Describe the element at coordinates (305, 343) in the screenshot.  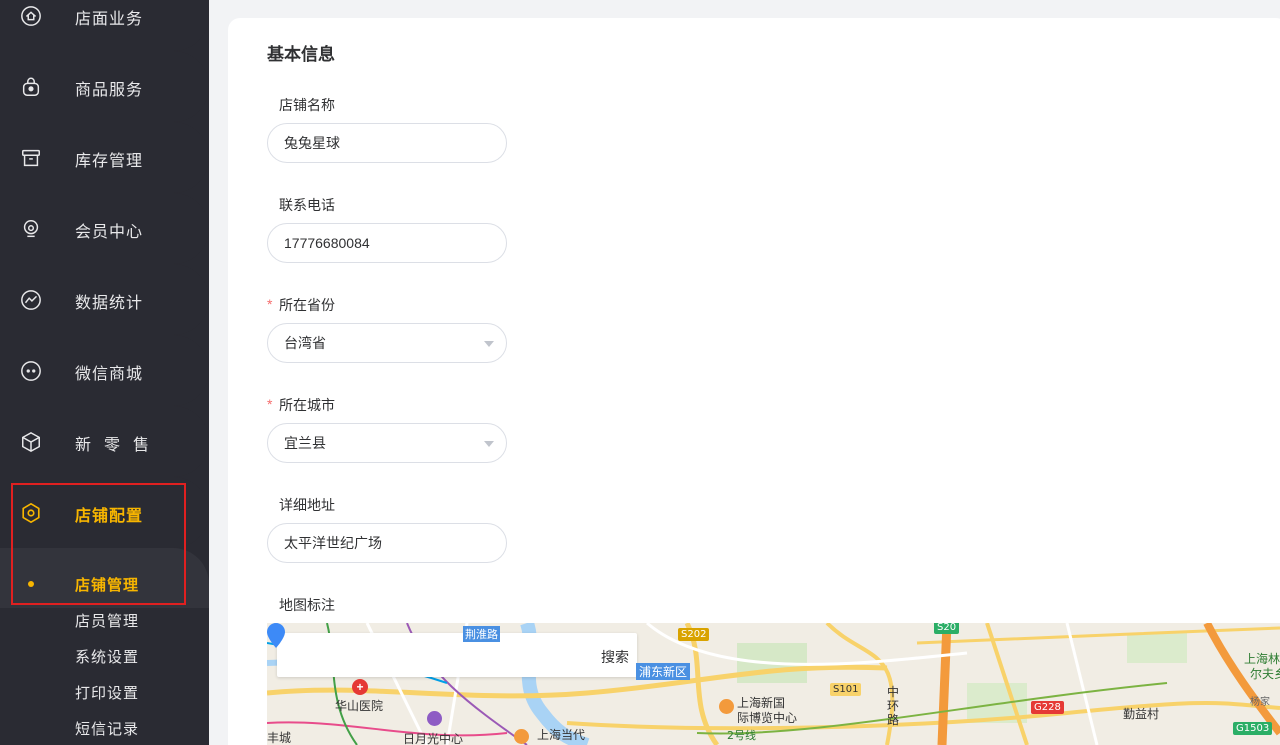
I see `province-select-value: 台湾省` at that location.